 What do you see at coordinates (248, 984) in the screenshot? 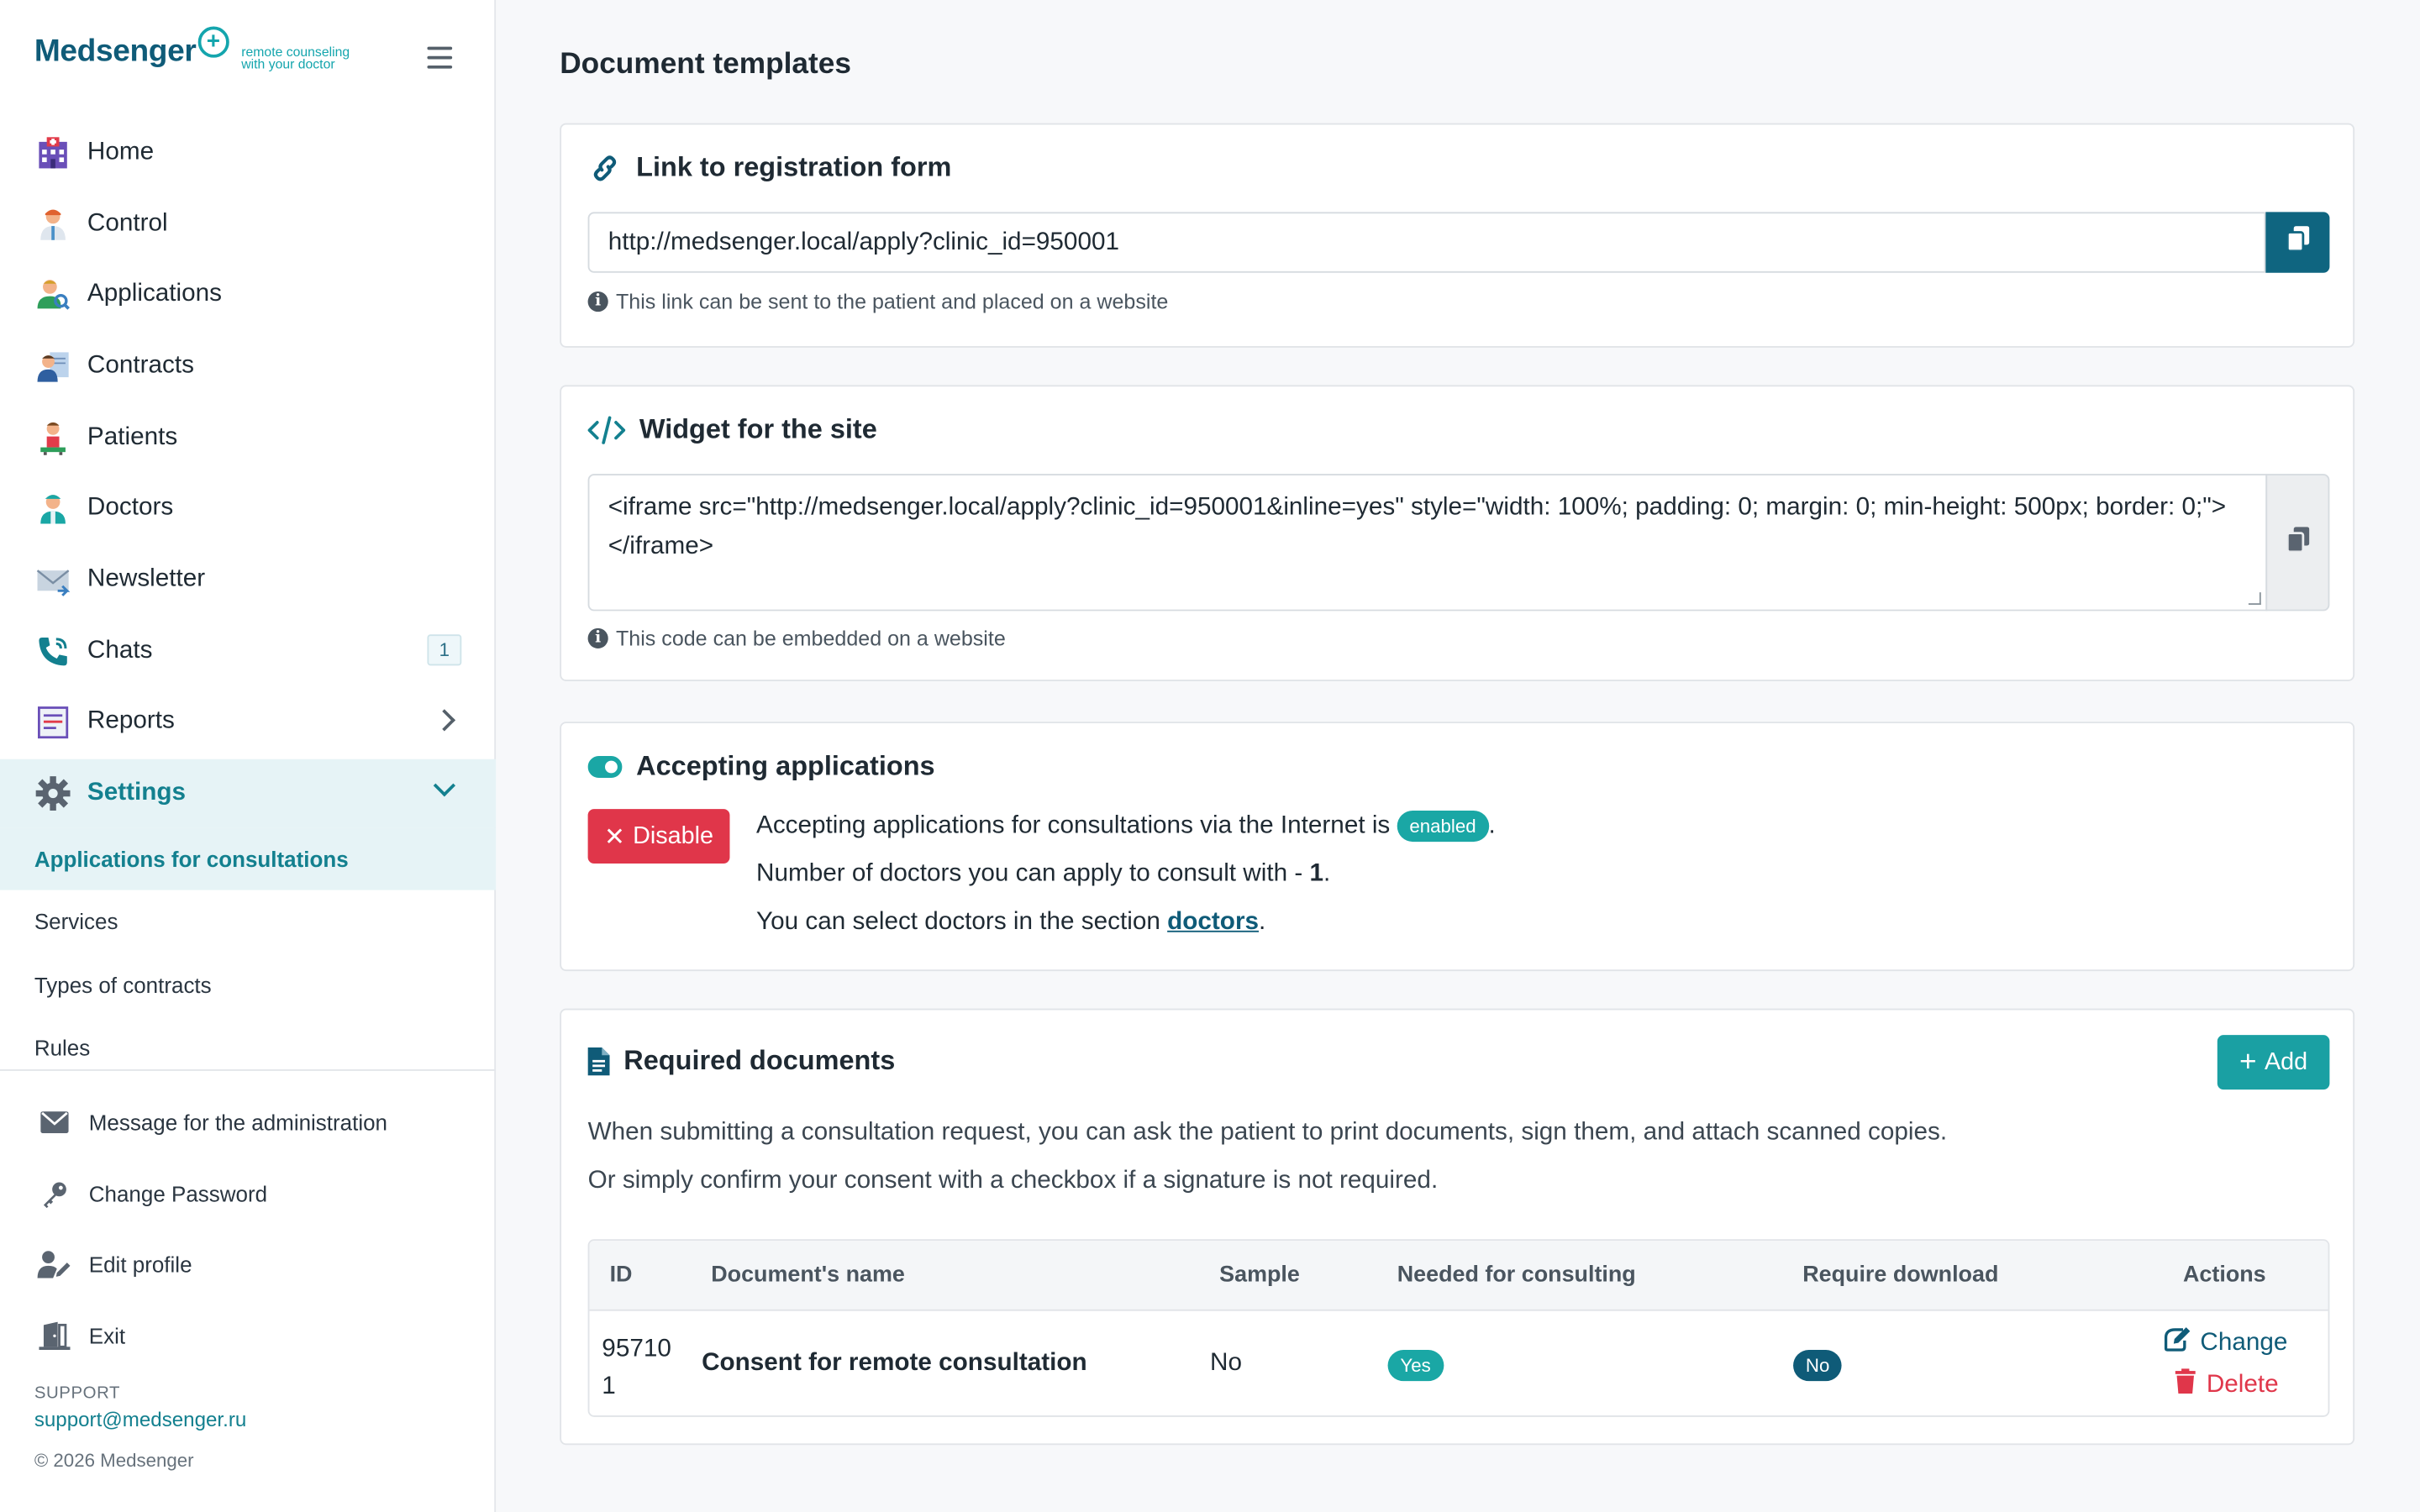
I see `submenu-item-types-of-contracts: Types of contracts` at bounding box center [248, 984].